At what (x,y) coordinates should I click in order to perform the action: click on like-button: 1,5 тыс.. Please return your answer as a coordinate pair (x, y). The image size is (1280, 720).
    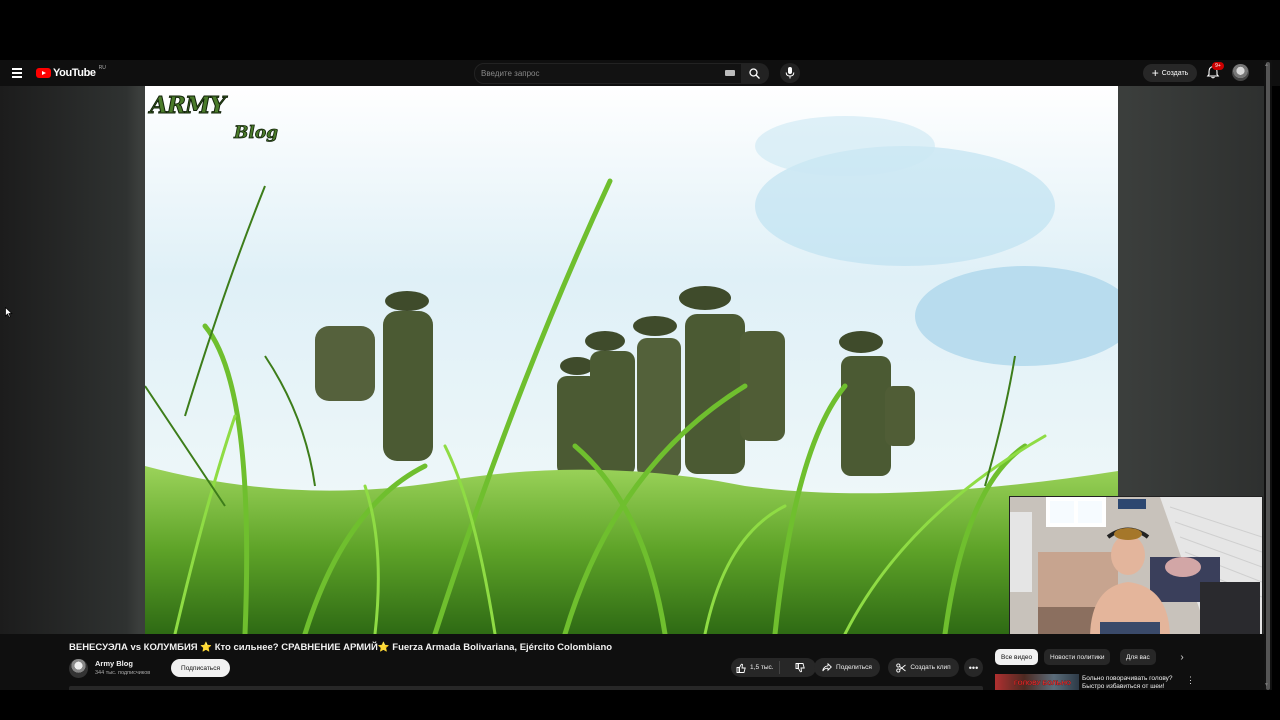
    Looking at the image, I should click on (755, 667).